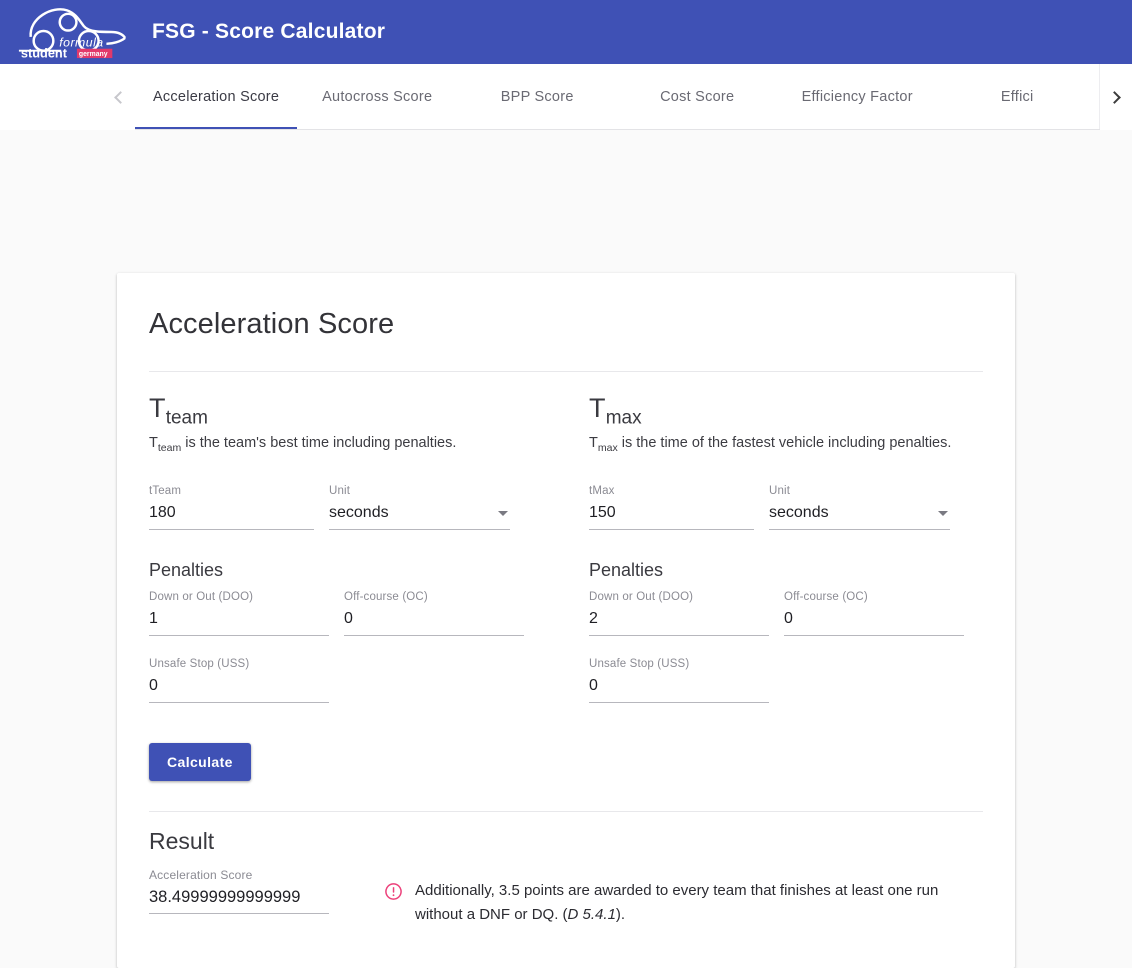 The height and width of the screenshot is (968, 1132). Describe the element at coordinates (607, 448) in the screenshot. I see `t-max-desc-subscript: max` at that location.